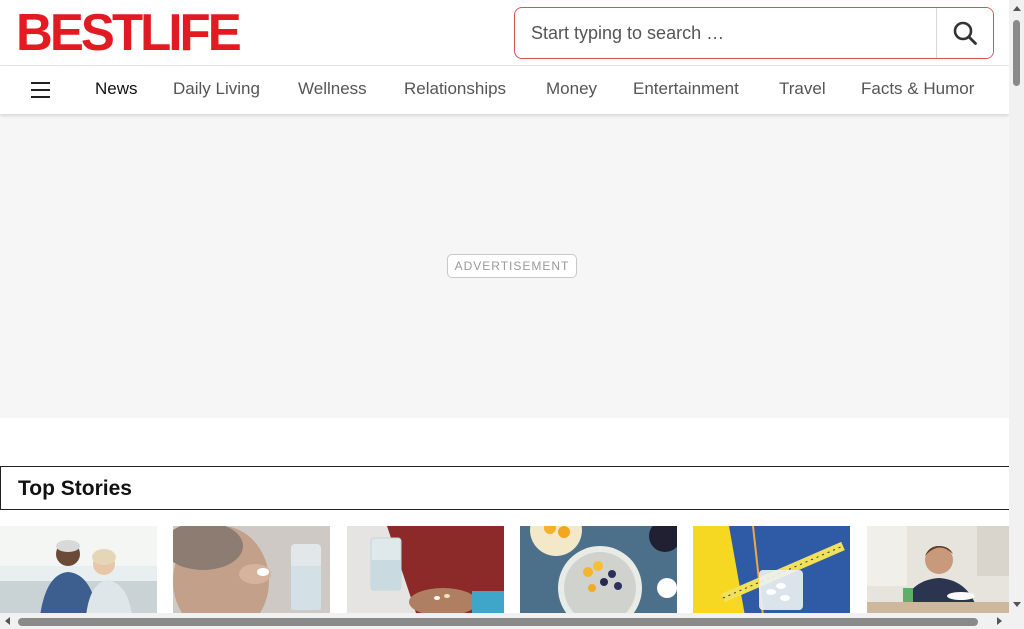 Image resolution: width=1024 pixels, height=629 pixels. Describe the element at coordinates (999, 621) in the screenshot. I see `scroll-right-arrow-icon` at that location.